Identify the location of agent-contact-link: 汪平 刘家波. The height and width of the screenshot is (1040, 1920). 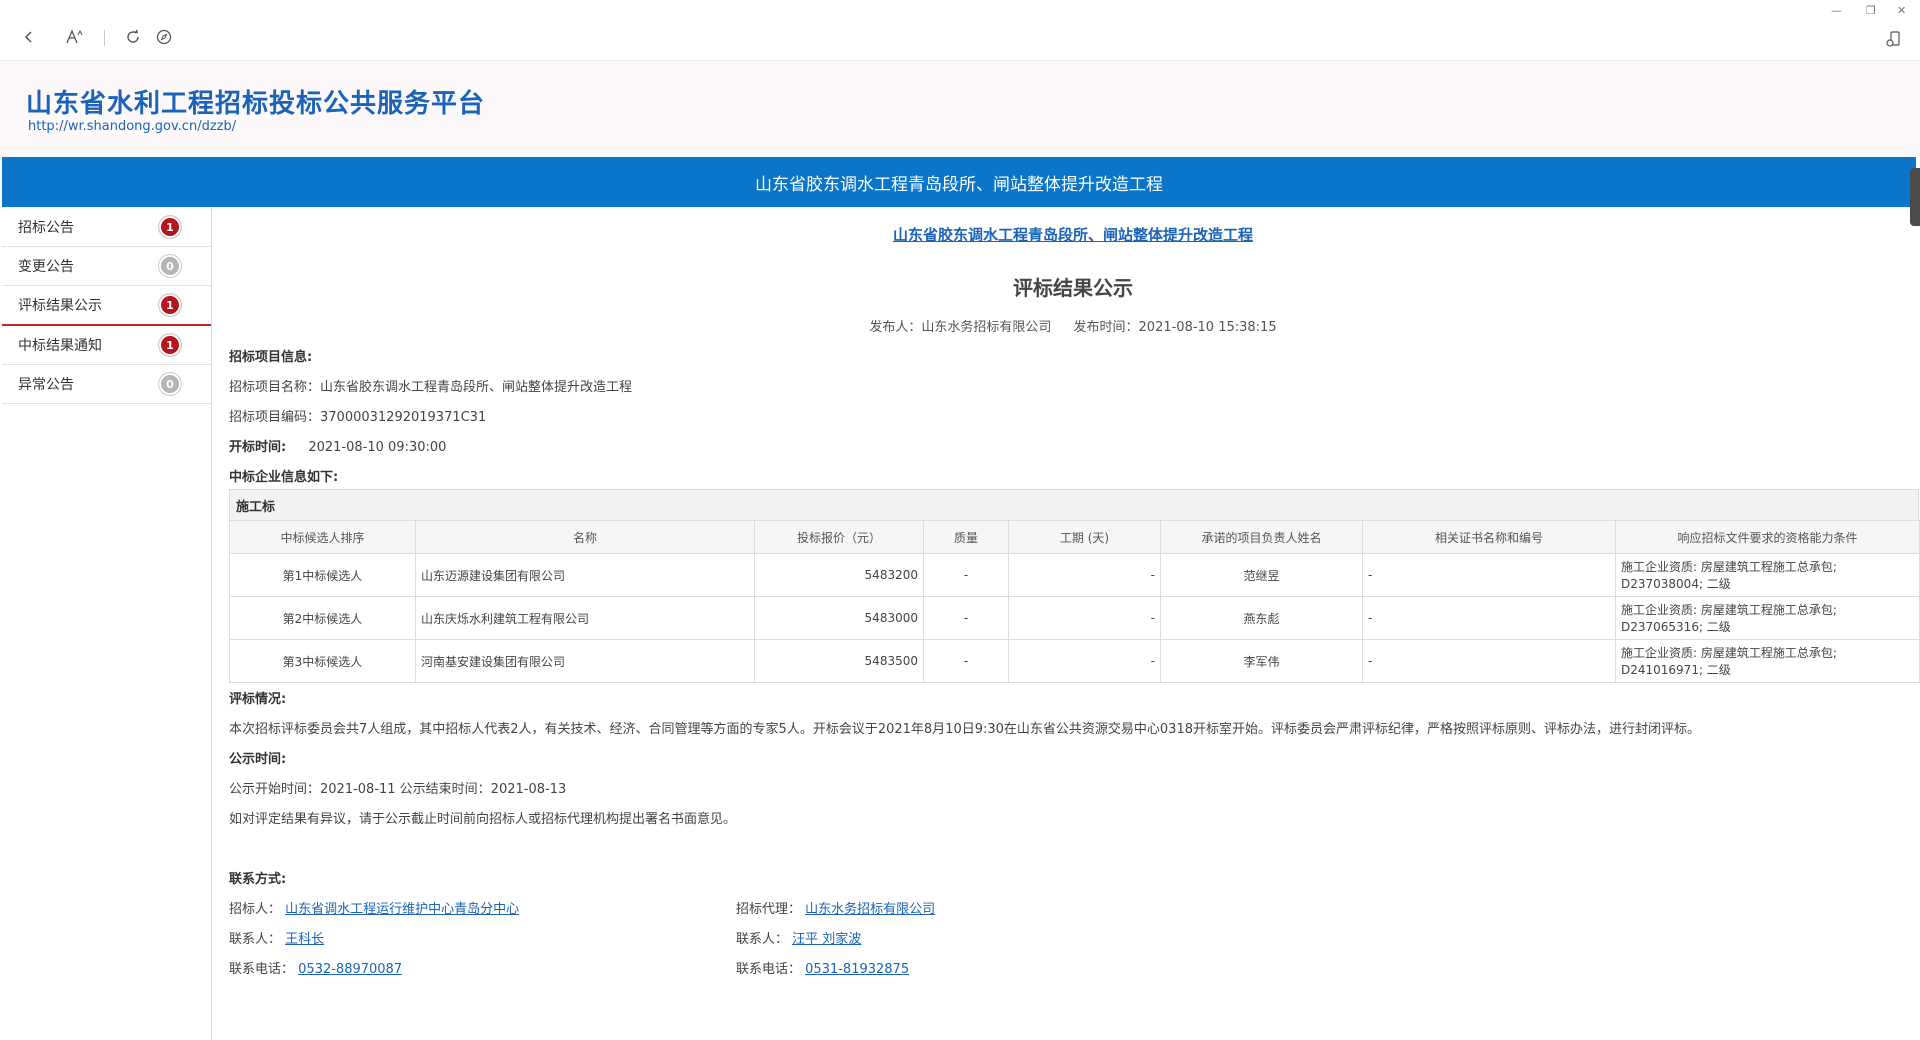
(826, 939).